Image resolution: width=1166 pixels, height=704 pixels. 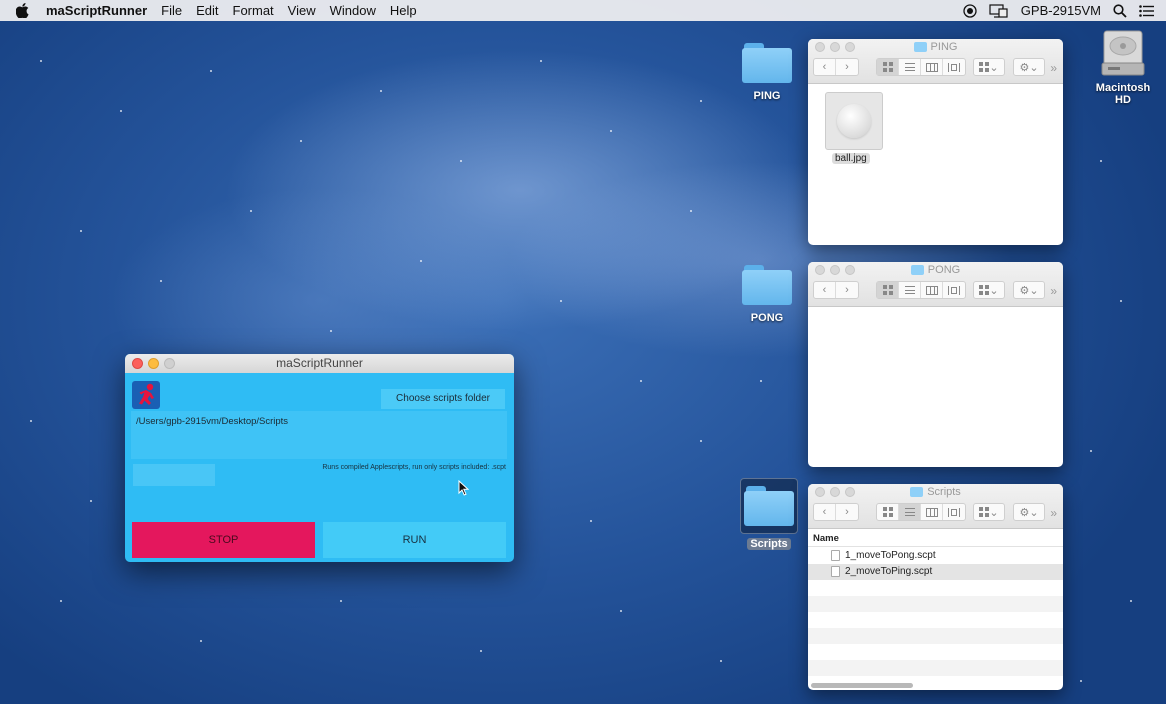 What do you see at coordinates (854, 121) in the screenshot?
I see `image-file-icon` at bounding box center [854, 121].